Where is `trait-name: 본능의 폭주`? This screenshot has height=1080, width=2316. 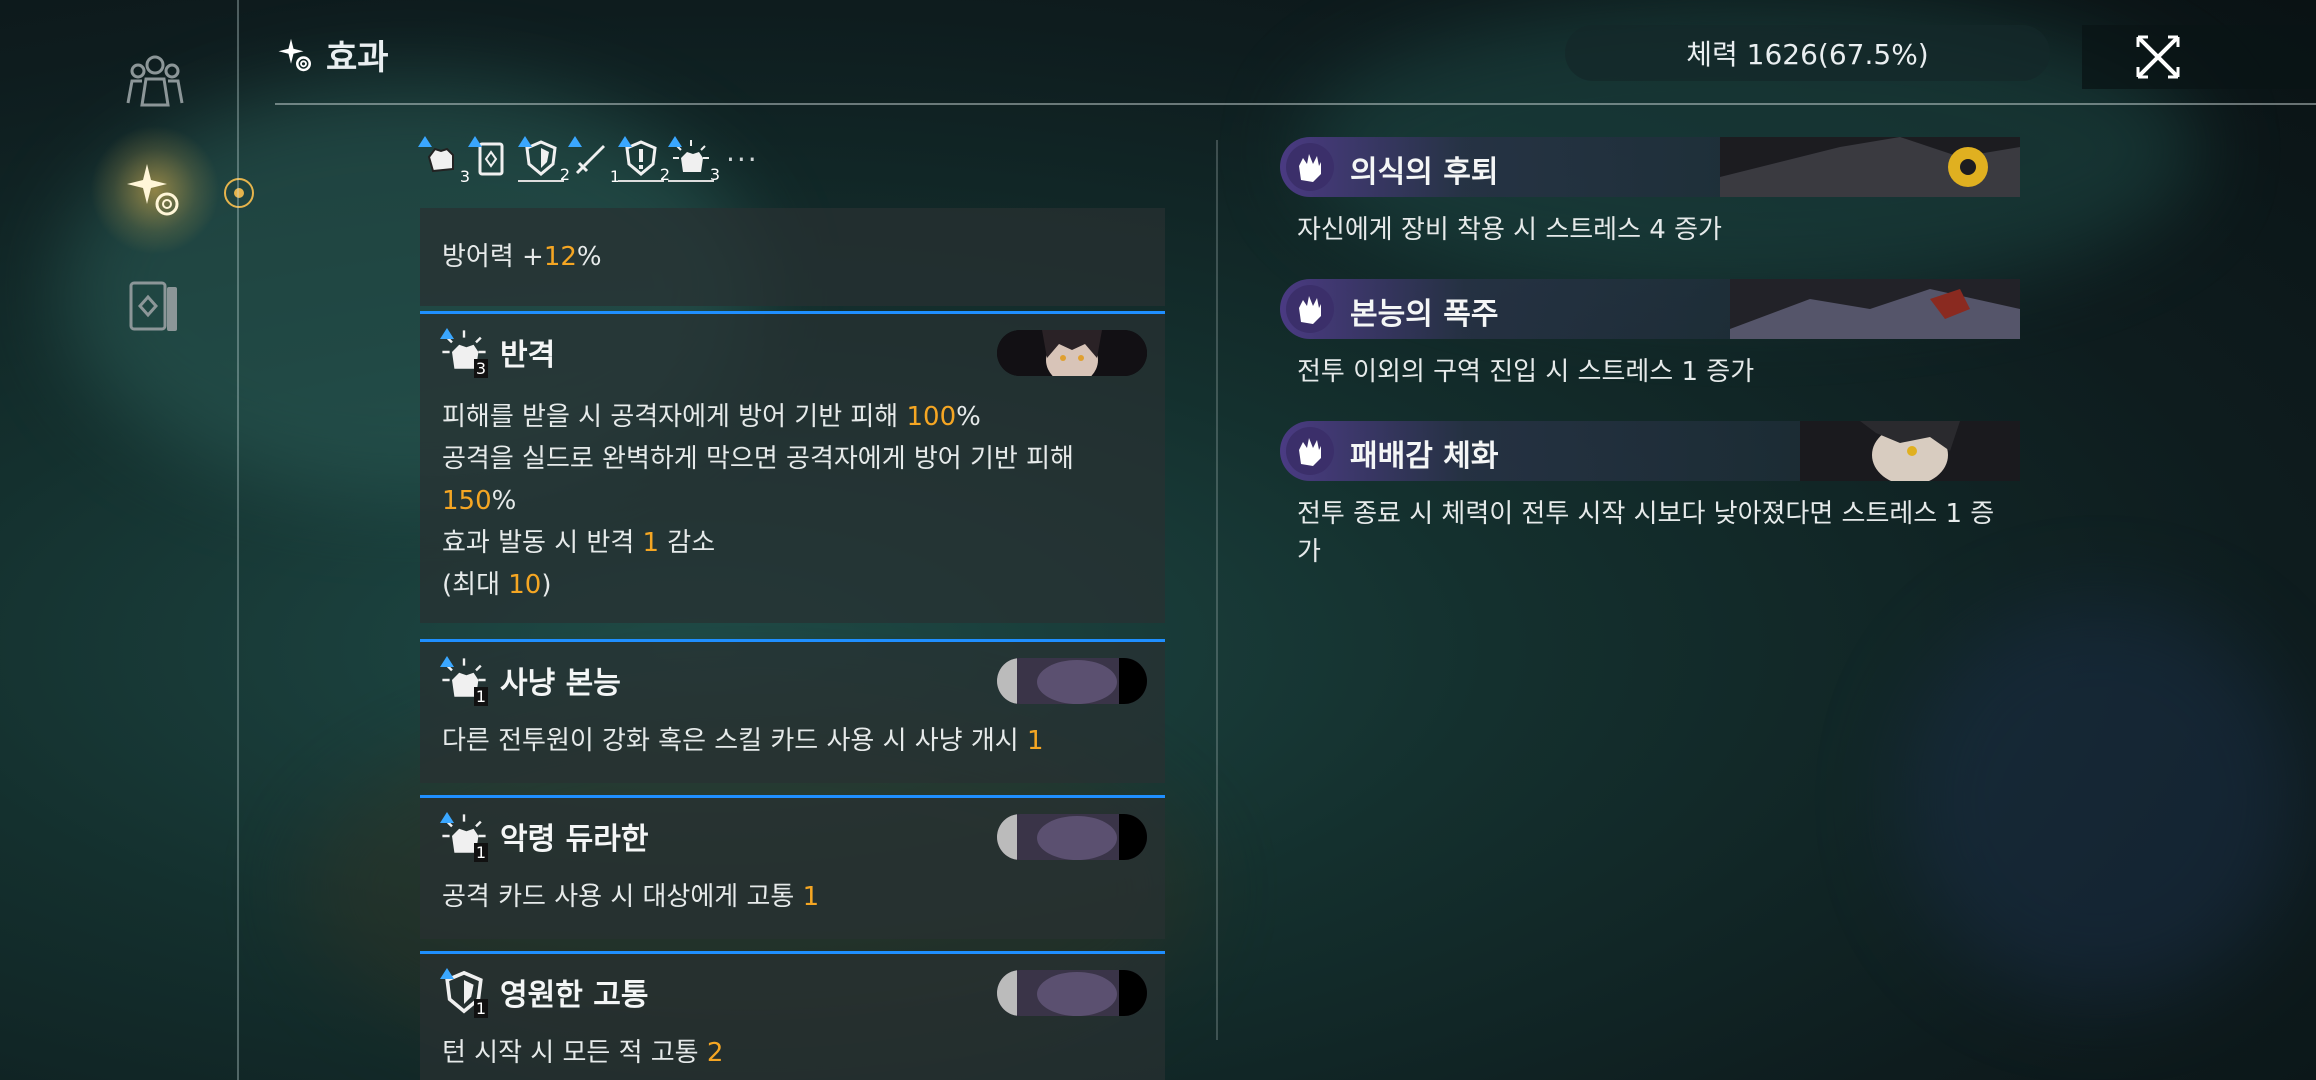
trait-name: 본능의 폭주 is located at coordinates (1424, 314).